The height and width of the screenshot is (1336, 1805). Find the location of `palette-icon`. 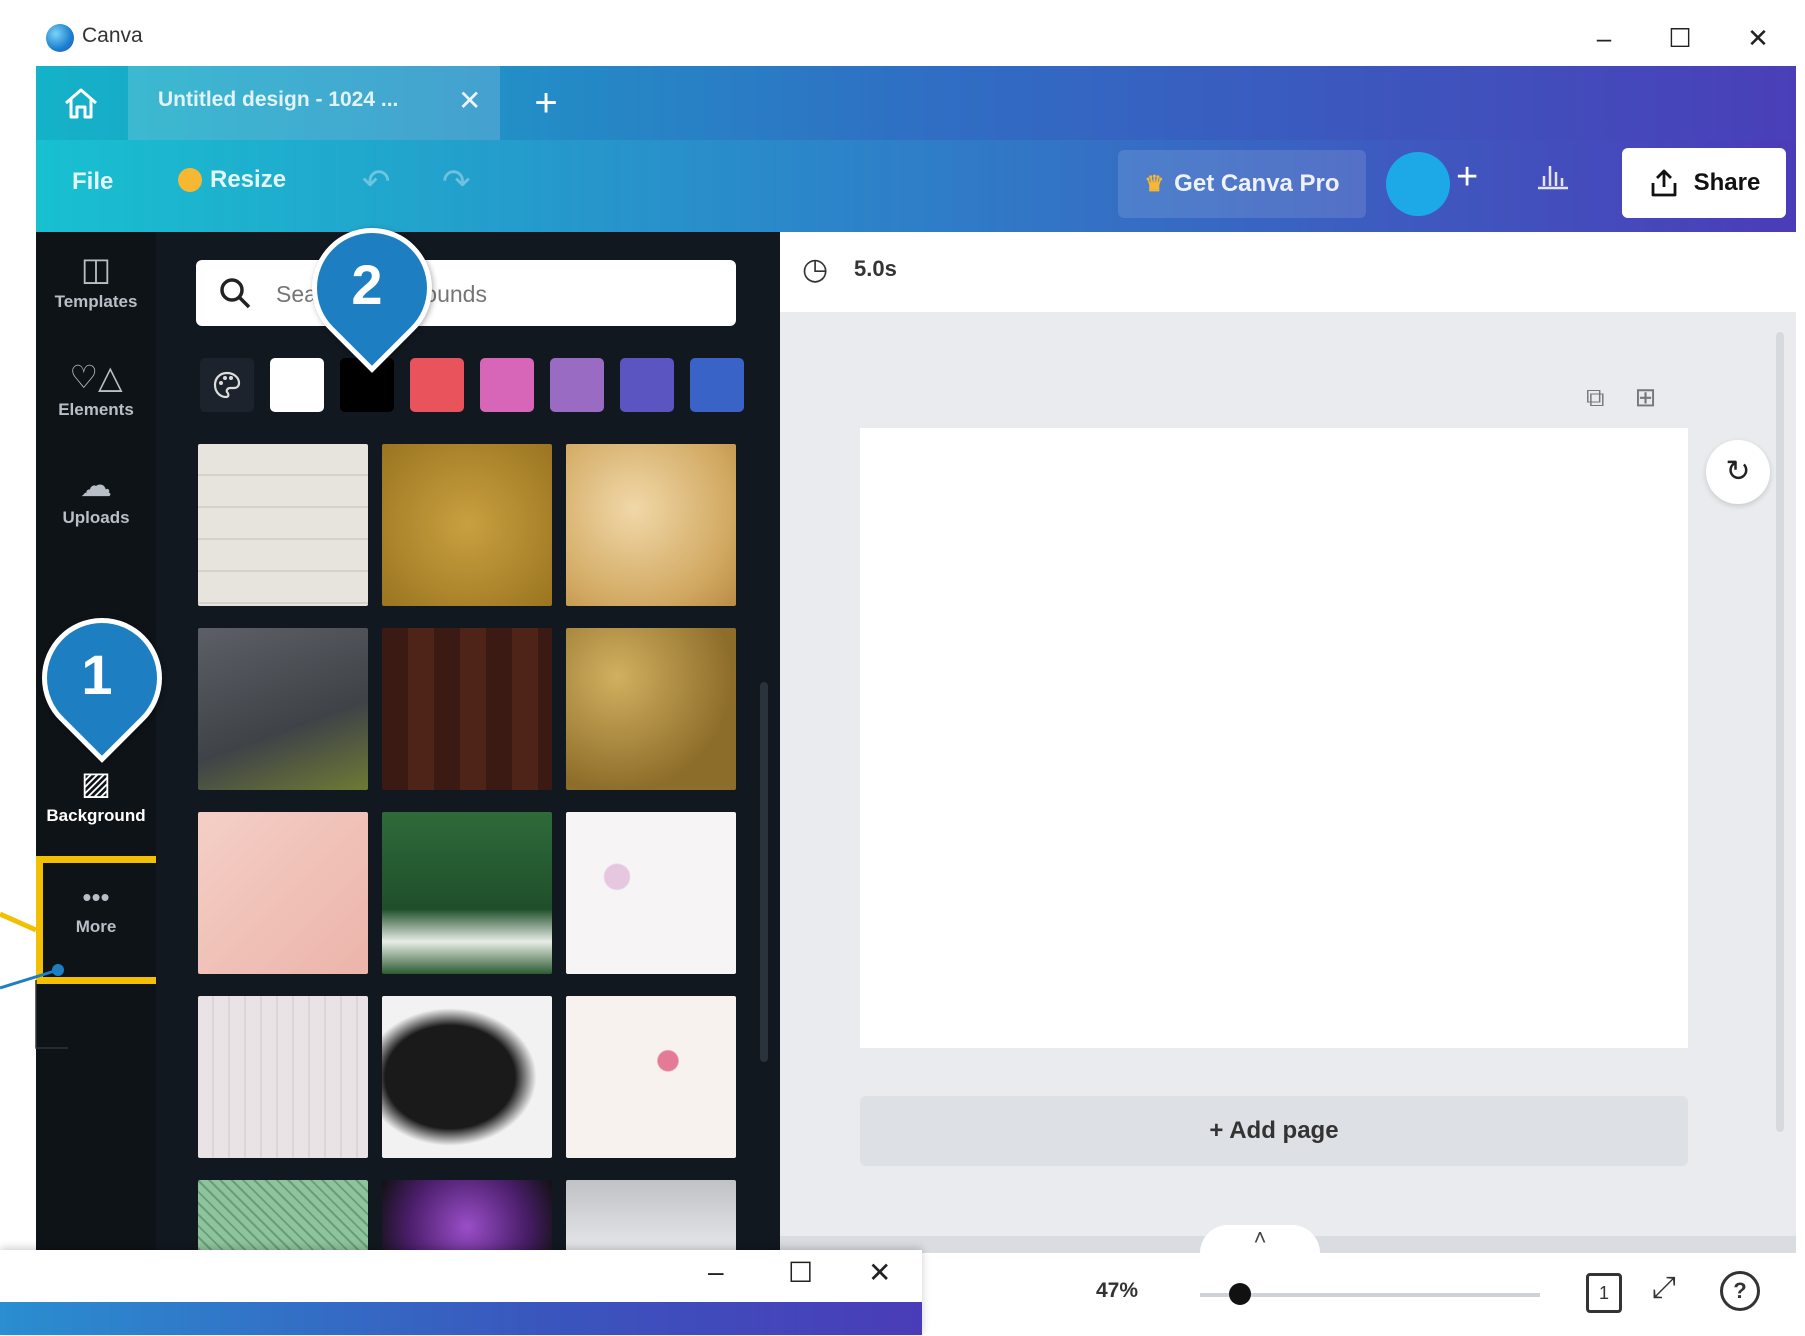

palette-icon is located at coordinates (227, 385).